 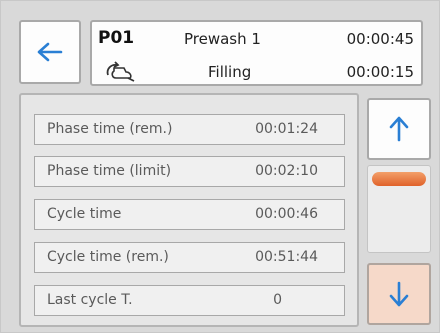 What do you see at coordinates (277, 300) in the screenshot?
I see `row-value: 0` at bounding box center [277, 300].